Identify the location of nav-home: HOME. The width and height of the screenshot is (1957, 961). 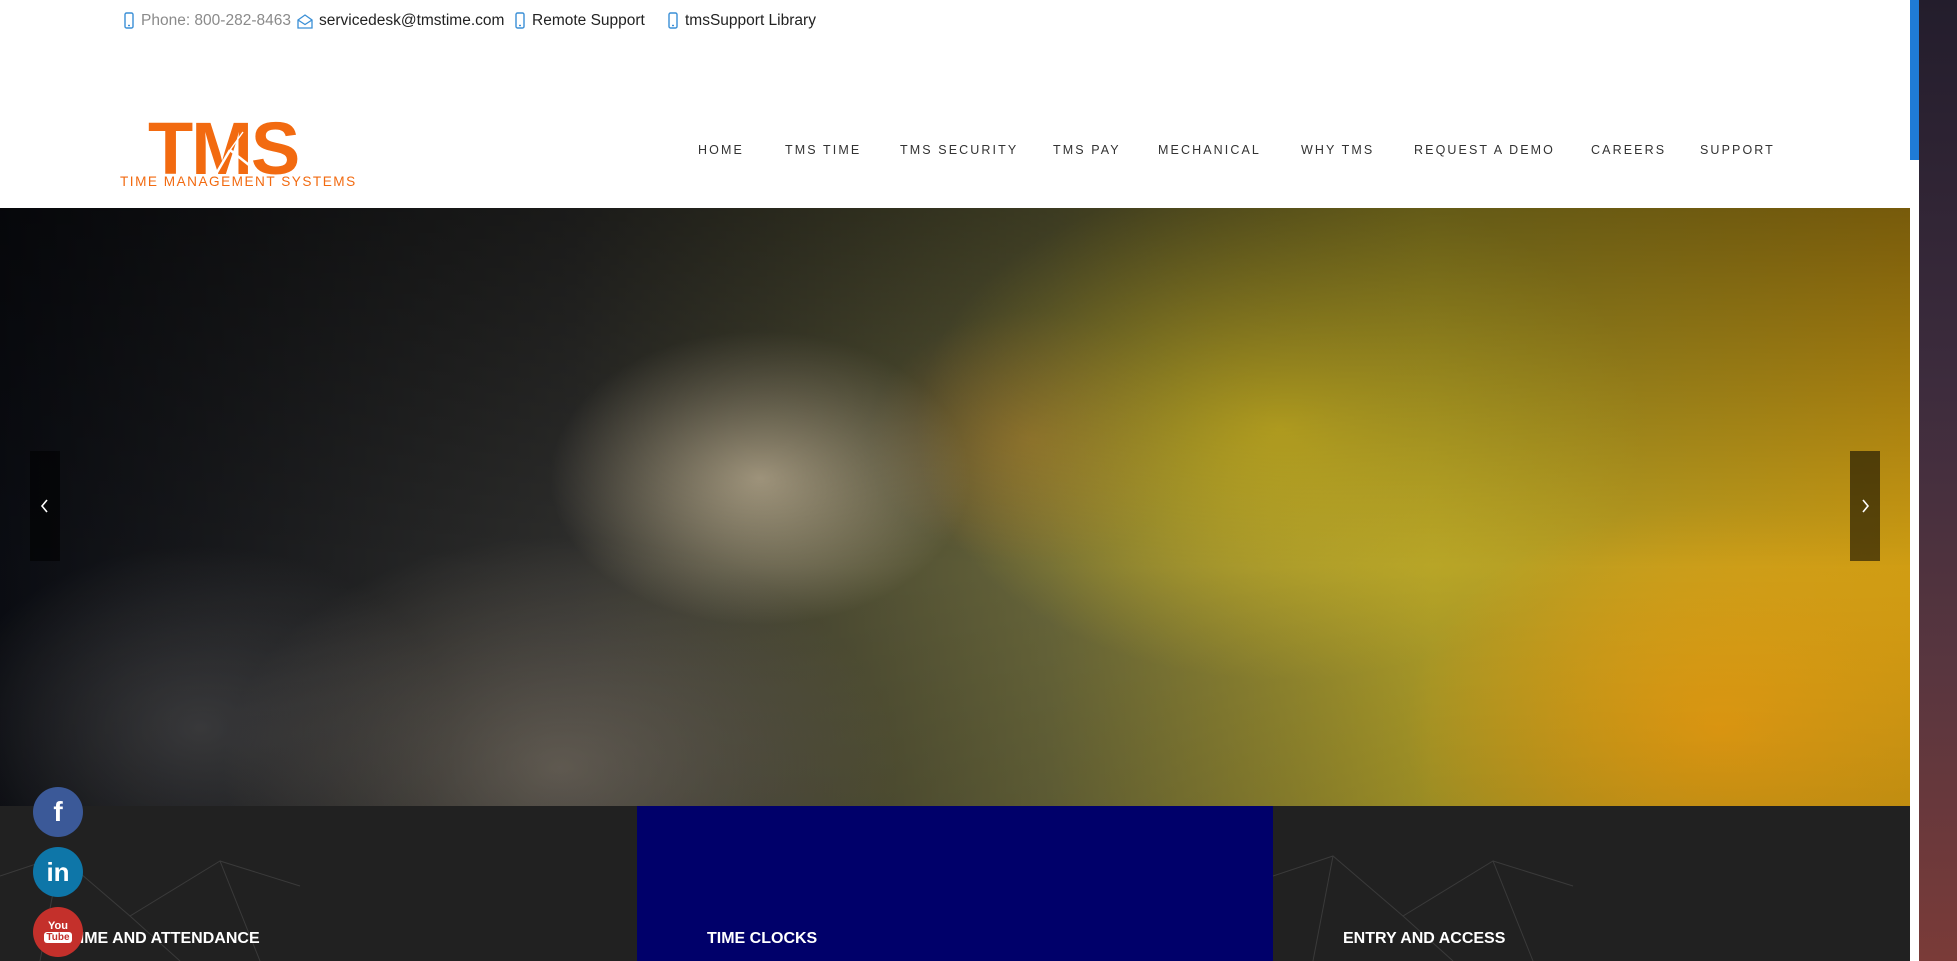
(721, 150).